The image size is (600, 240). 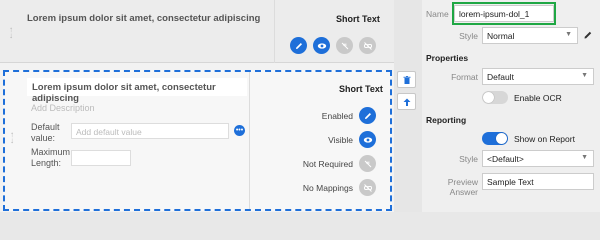 What do you see at coordinates (468, 159) in the screenshot?
I see `report-style-label: Style` at bounding box center [468, 159].